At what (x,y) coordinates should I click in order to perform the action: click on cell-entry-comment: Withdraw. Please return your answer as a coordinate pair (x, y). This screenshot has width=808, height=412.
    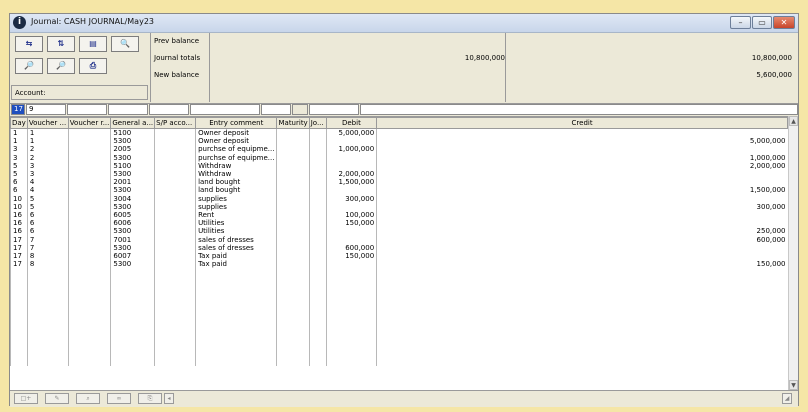
    Looking at the image, I should click on (236, 174).